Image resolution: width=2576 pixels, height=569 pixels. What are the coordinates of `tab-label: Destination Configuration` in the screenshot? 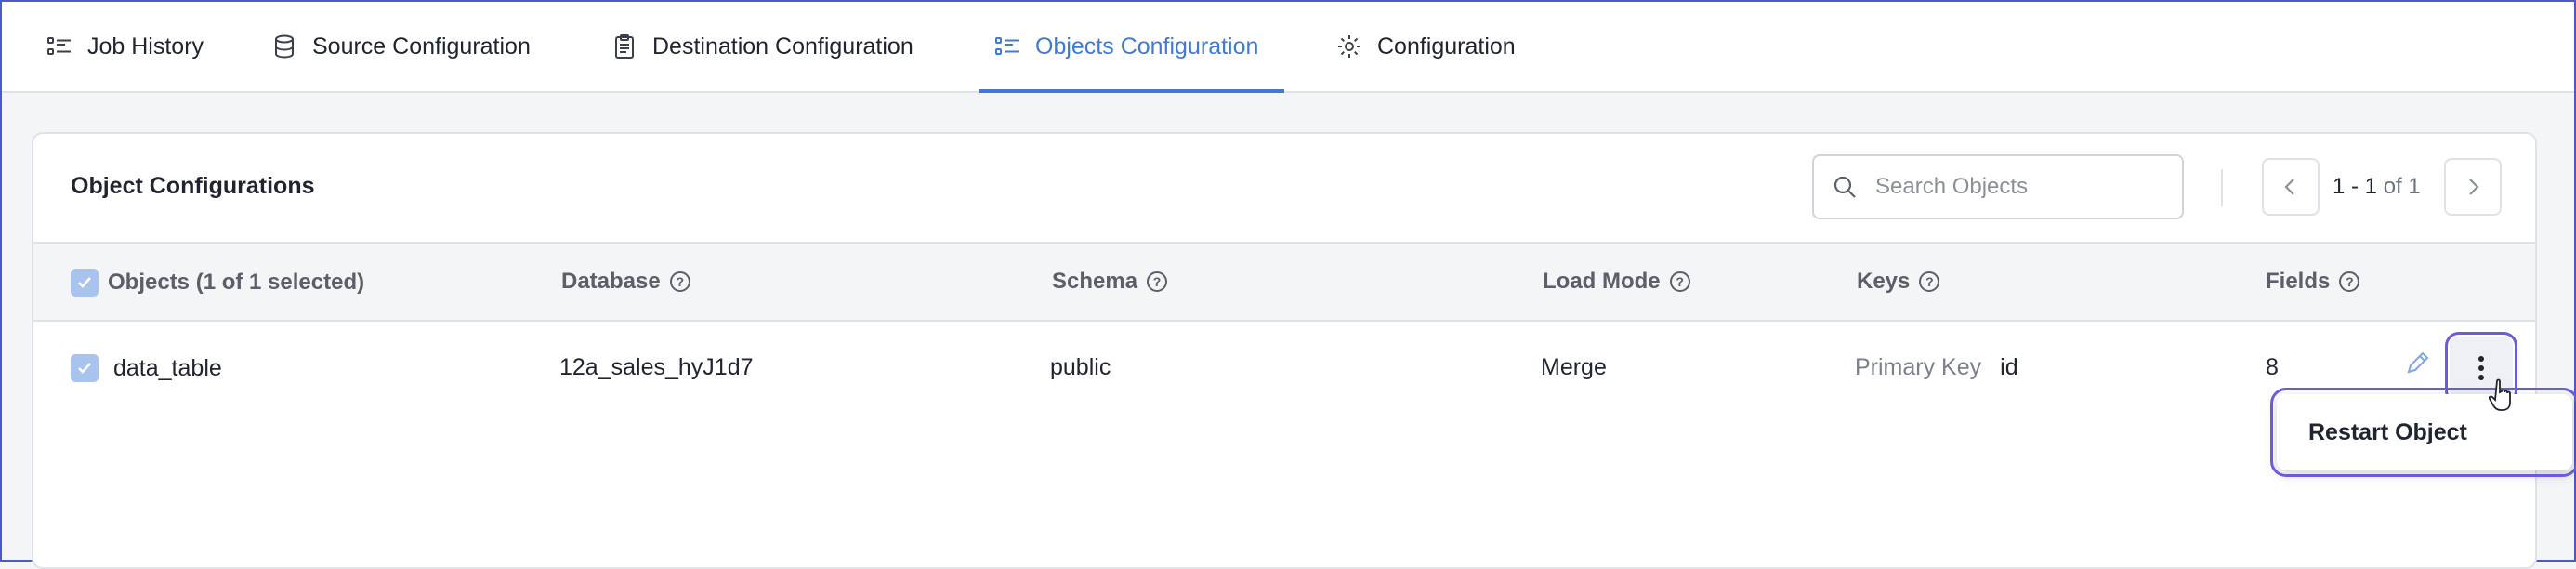 It's located at (782, 46).